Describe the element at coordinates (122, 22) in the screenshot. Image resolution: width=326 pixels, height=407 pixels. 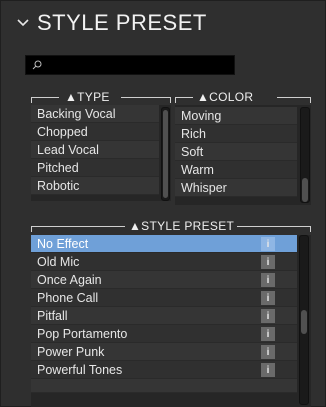
I see `panel-title: STYLE PRESET` at that location.